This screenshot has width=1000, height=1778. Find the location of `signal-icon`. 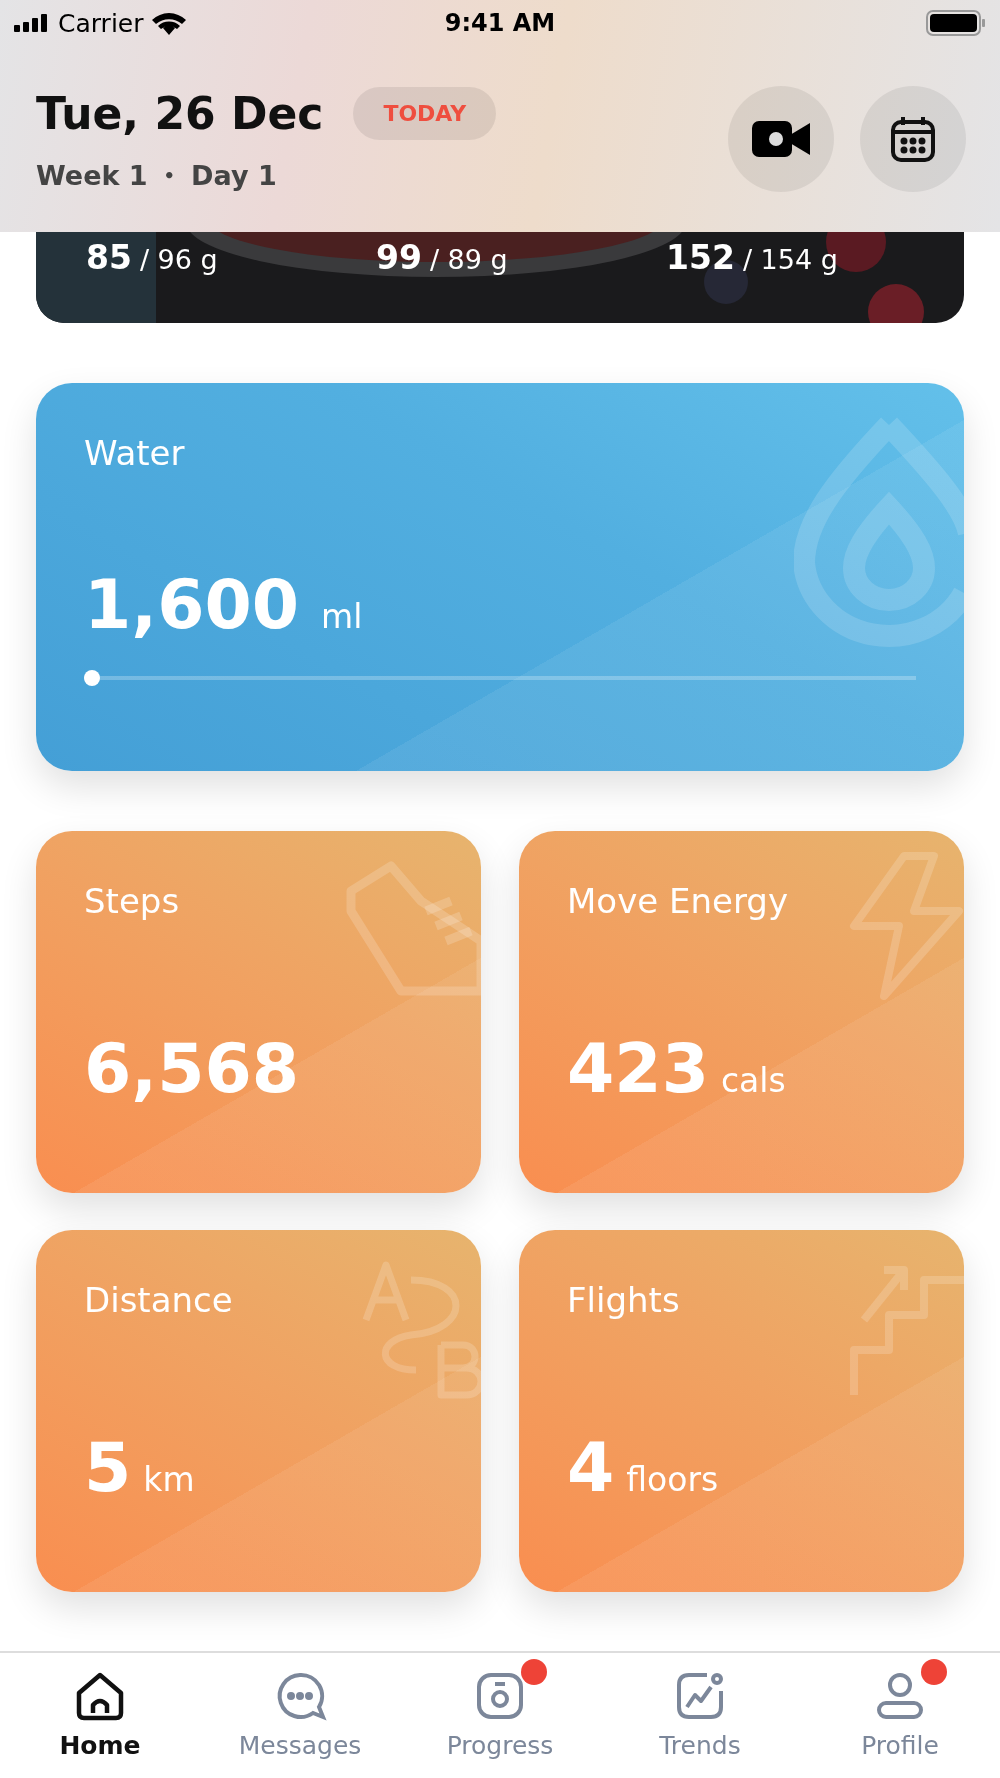

signal-icon is located at coordinates (32, 23).